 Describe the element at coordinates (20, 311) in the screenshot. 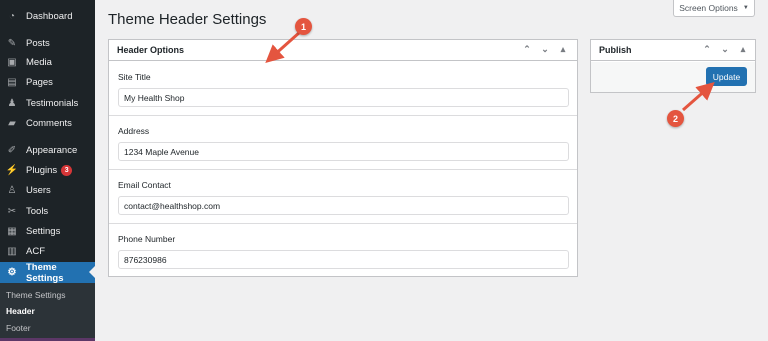

I see `submenu-item-header: Header` at that location.